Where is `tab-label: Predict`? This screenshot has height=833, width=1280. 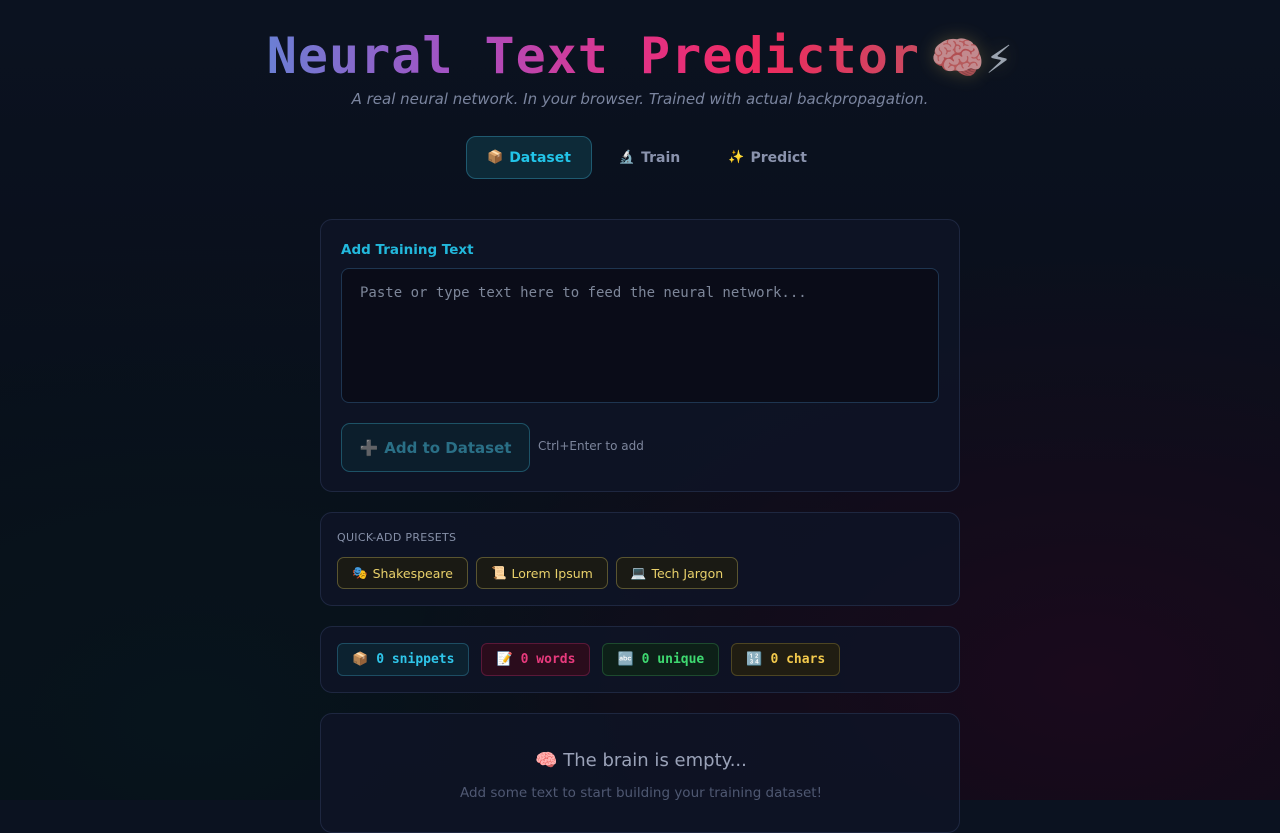
tab-label: Predict is located at coordinates (778, 157).